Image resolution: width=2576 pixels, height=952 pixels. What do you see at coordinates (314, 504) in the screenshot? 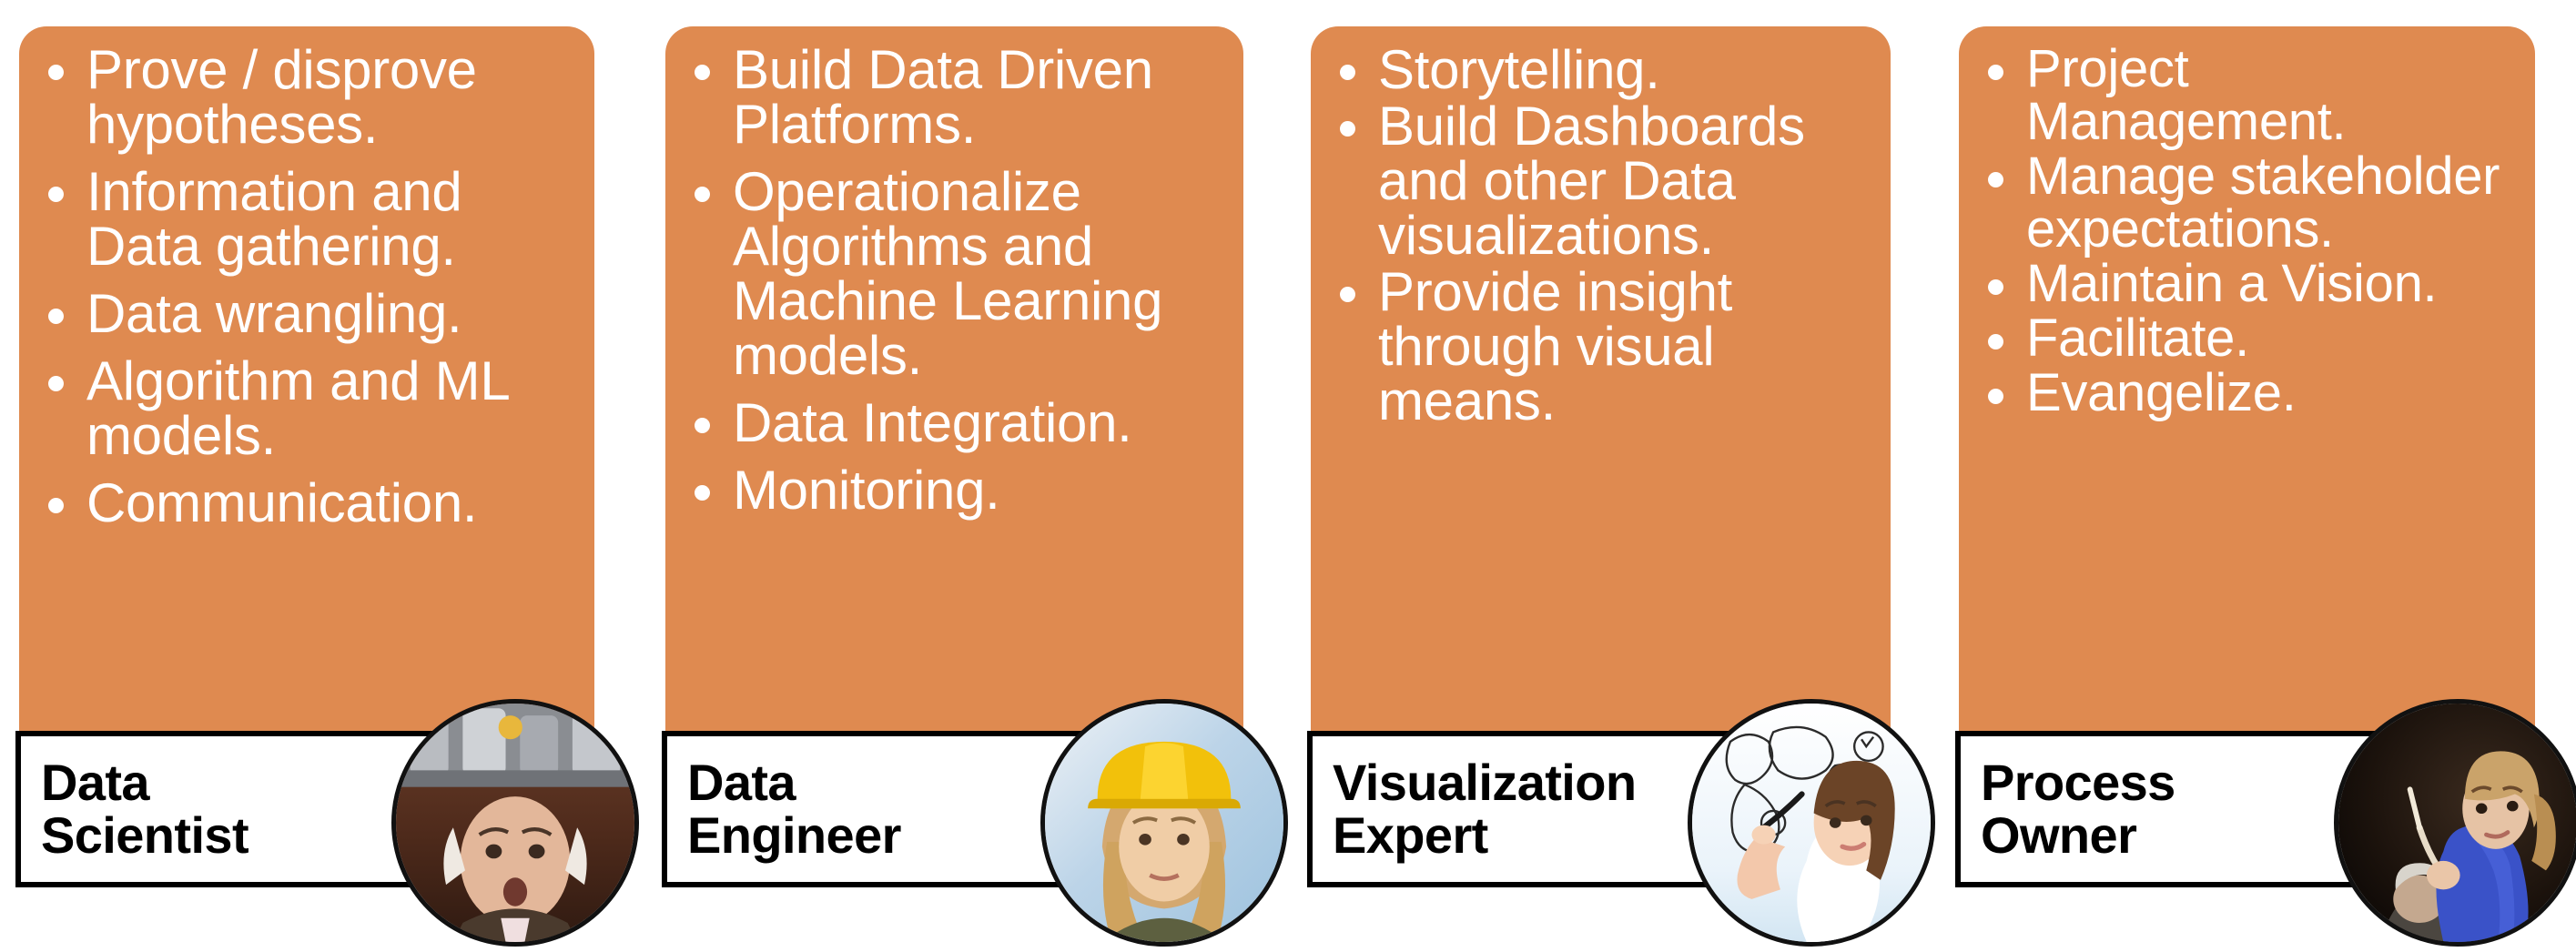
I see `list-item: Communication.` at bounding box center [314, 504].